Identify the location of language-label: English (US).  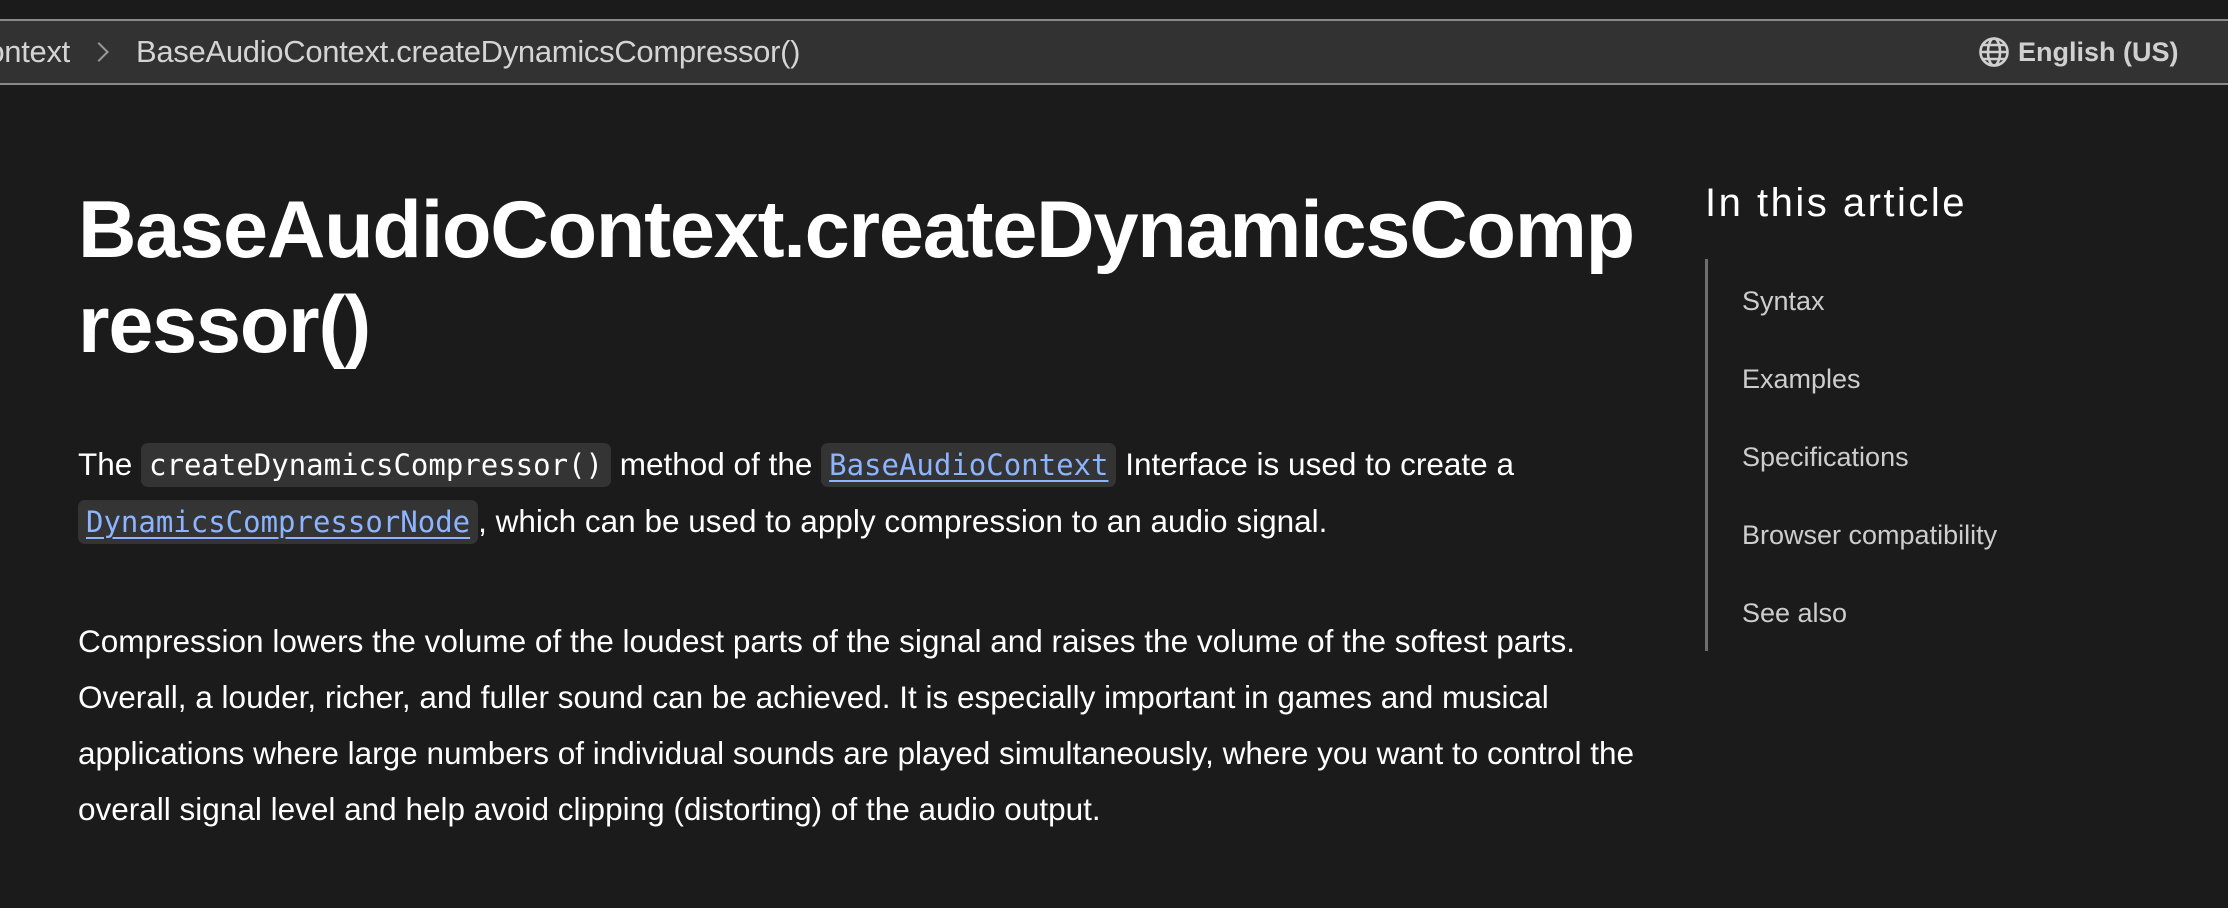
(2098, 51).